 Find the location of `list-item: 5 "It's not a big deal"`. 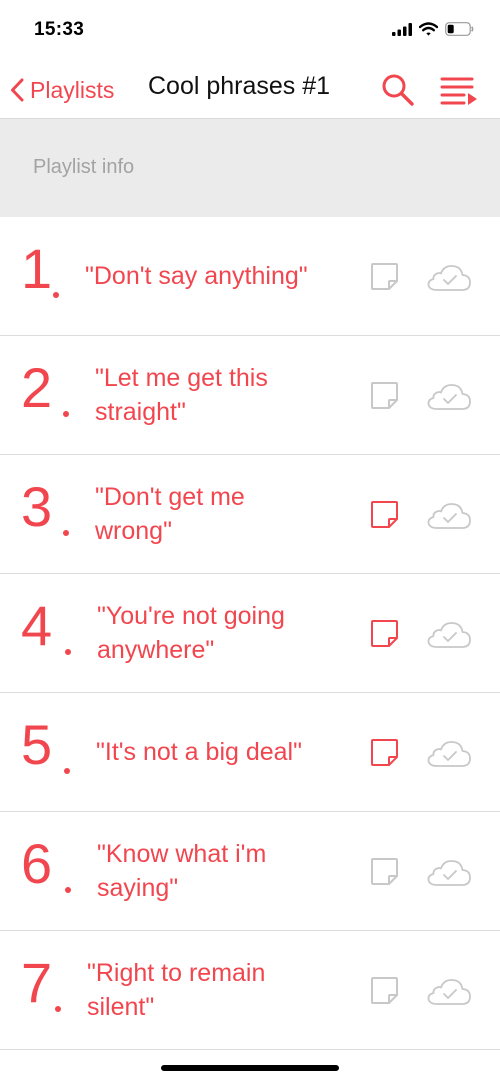

list-item: 5 "It's not a big deal" is located at coordinates (250, 752).